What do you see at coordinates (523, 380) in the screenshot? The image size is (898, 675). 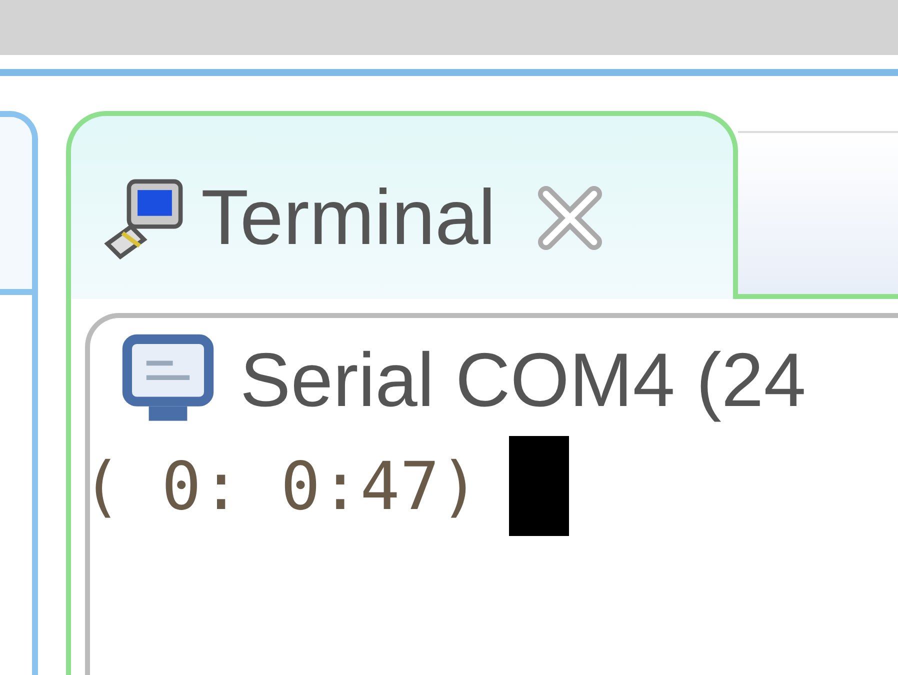 I see `session-title: Serial COM4 (24` at bounding box center [523, 380].